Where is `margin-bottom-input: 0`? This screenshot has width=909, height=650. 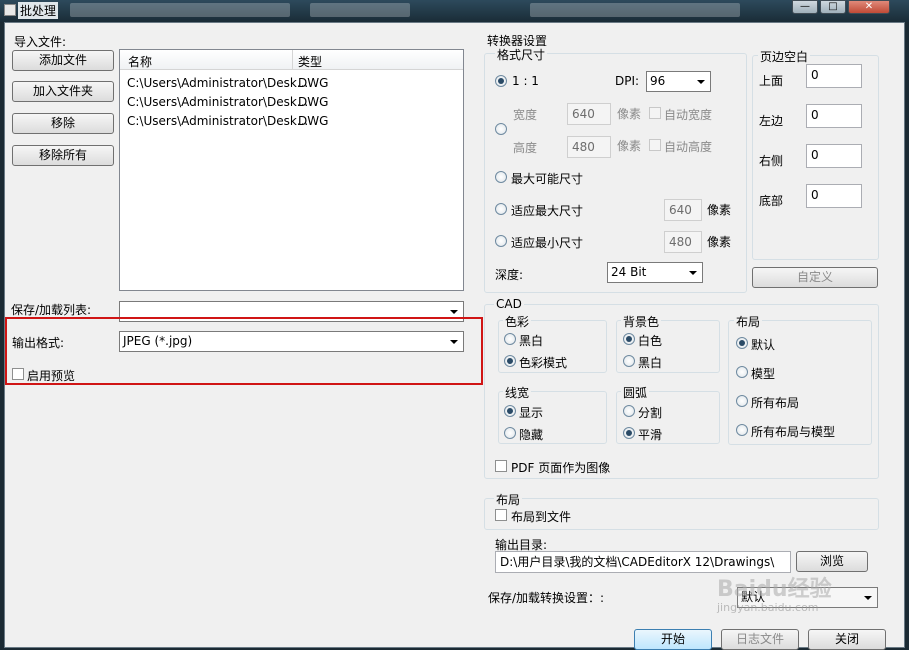 margin-bottom-input: 0 is located at coordinates (834, 196).